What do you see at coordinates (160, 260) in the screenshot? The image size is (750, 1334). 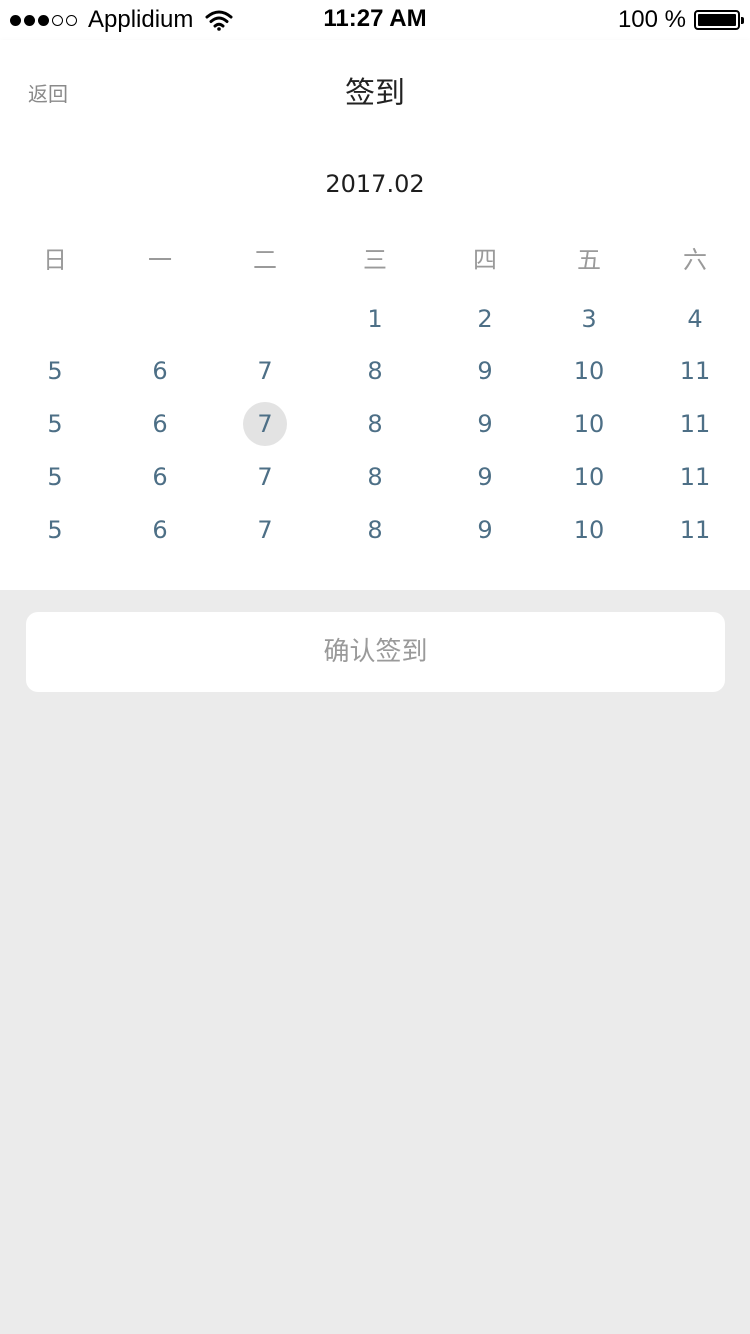 I see `weekday-label: 一` at bounding box center [160, 260].